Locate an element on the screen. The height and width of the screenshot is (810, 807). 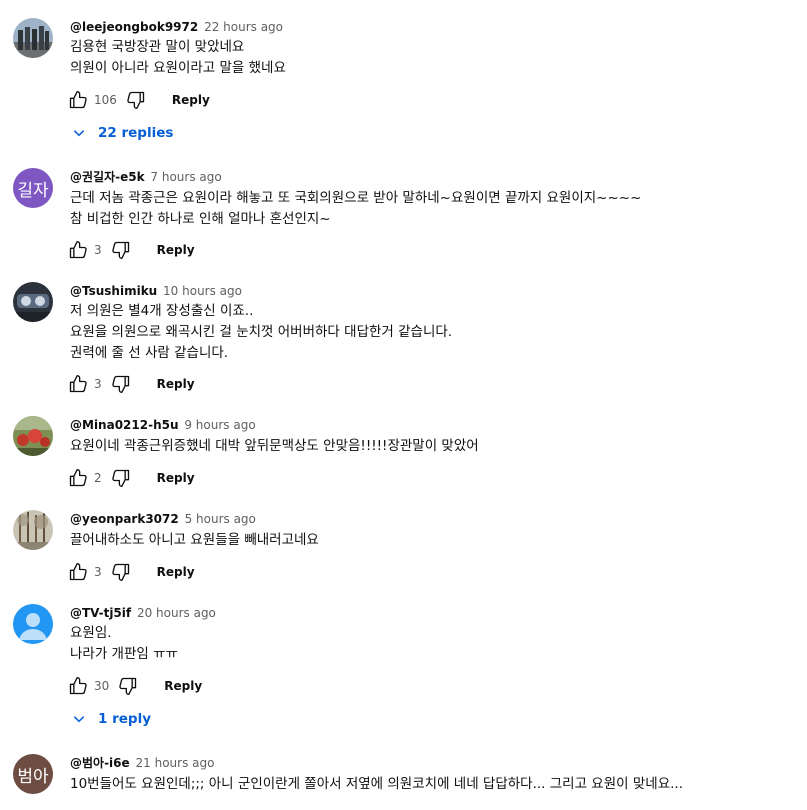
replies-count-label: 22 replies is located at coordinates (136, 133).